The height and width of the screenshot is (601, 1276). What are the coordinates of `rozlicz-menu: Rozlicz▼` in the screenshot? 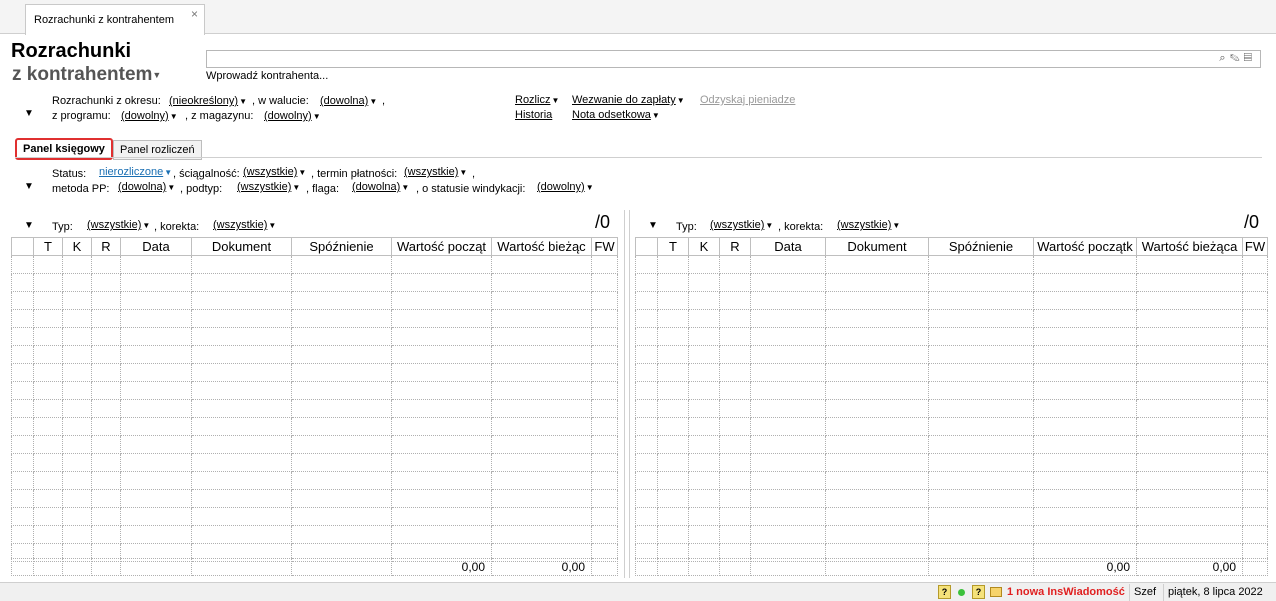 It's located at (537, 100).